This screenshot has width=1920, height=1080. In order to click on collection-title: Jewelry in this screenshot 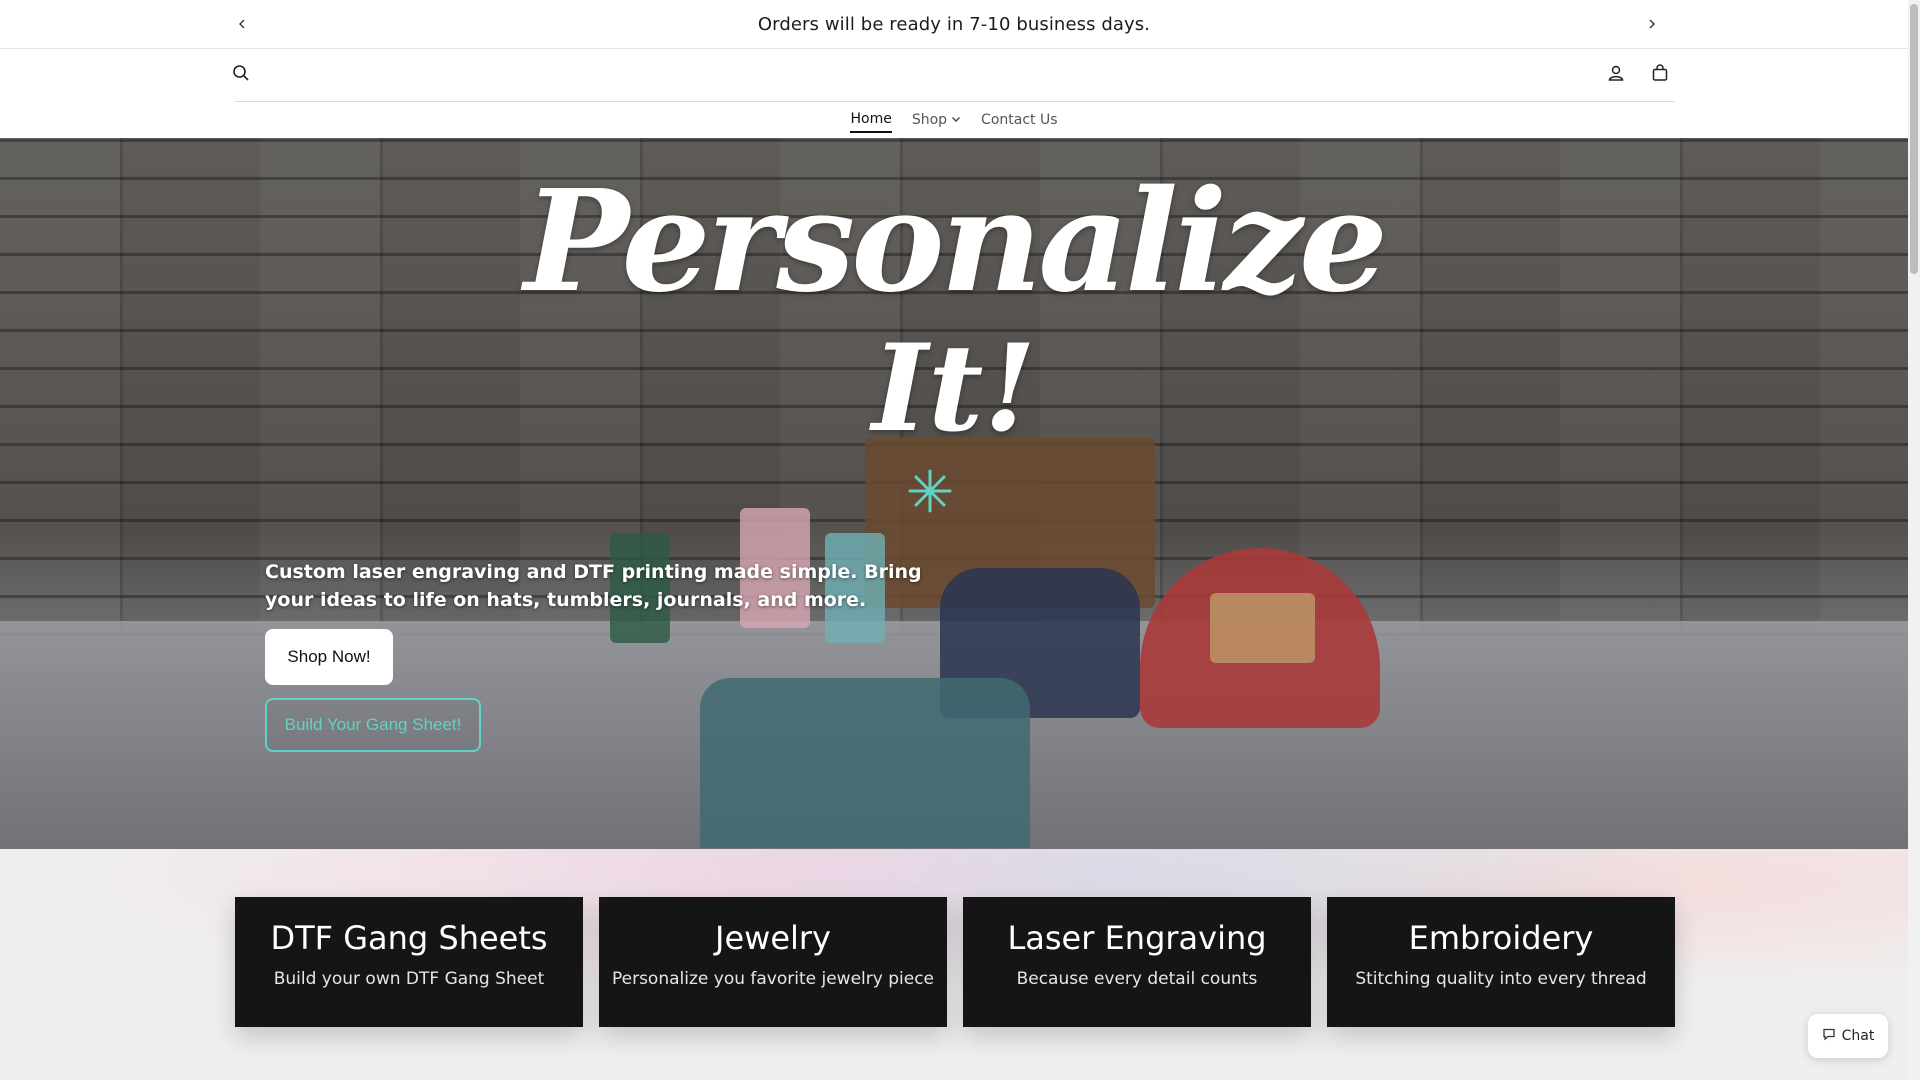, I will do `click(773, 938)`.